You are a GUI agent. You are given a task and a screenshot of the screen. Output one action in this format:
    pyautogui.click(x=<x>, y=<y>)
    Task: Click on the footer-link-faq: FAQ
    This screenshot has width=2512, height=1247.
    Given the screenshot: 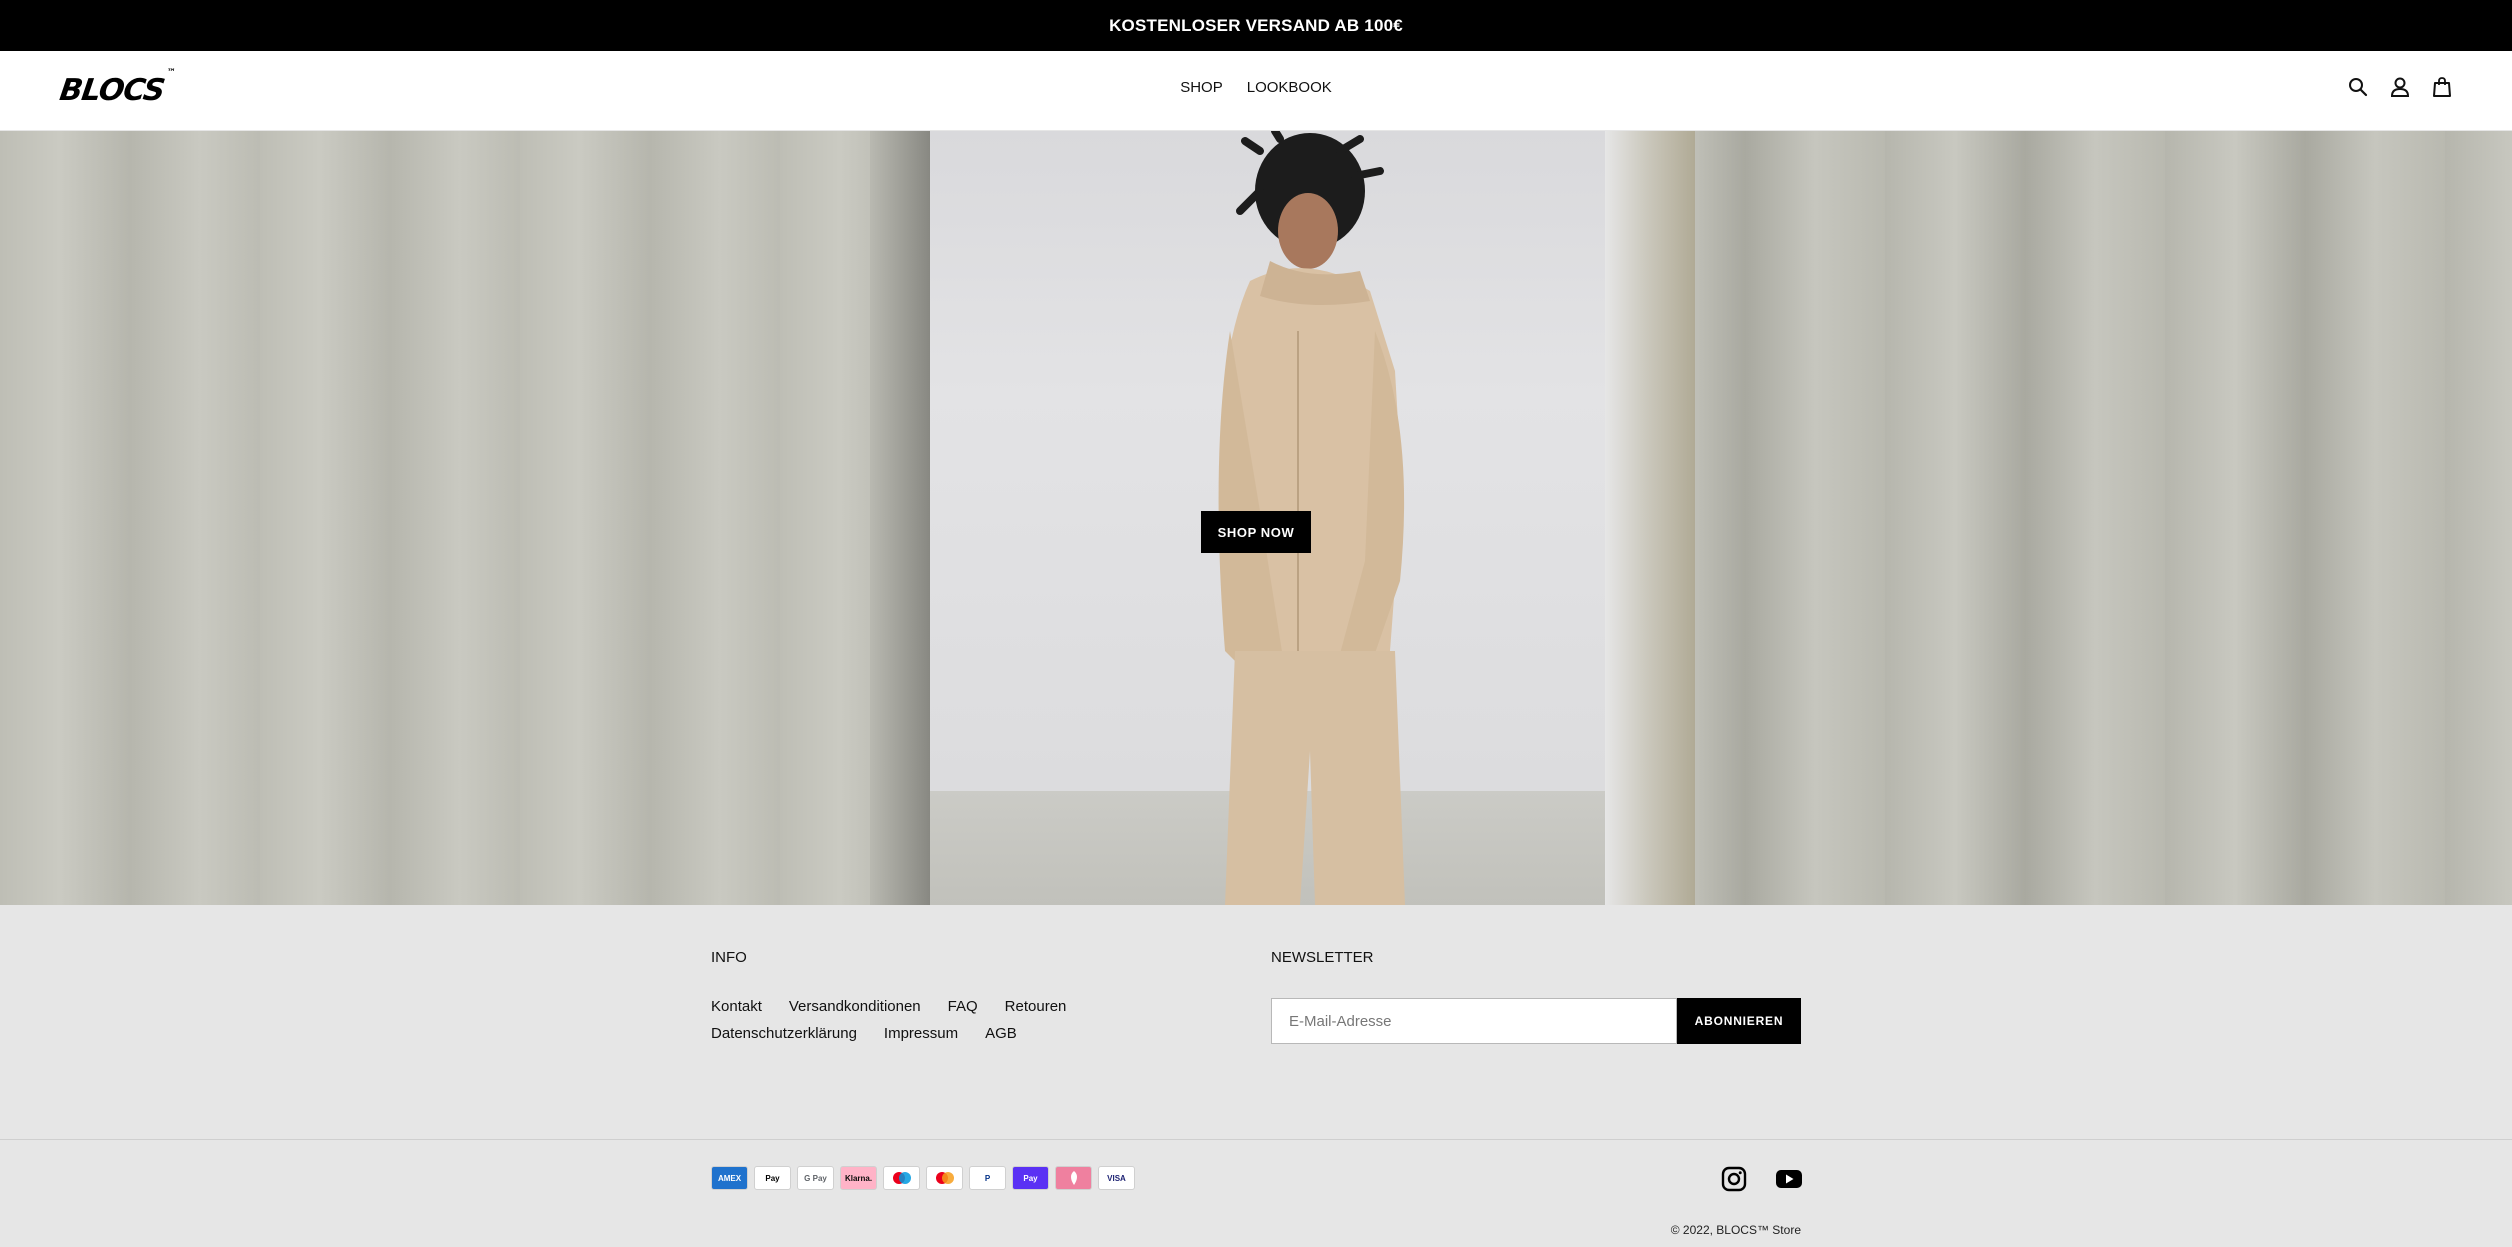 What is the action you would take?
    pyautogui.click(x=963, y=1006)
    